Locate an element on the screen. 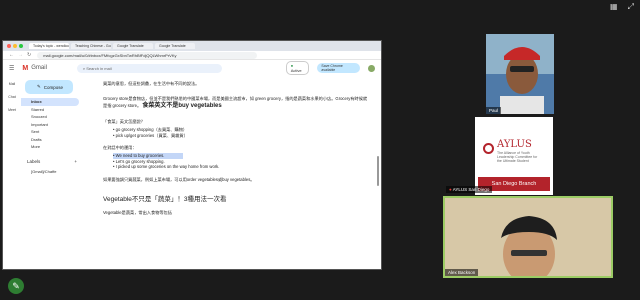 This screenshot has width=640, height=300. tab-3: Google Translate is located at coordinates (133, 46).